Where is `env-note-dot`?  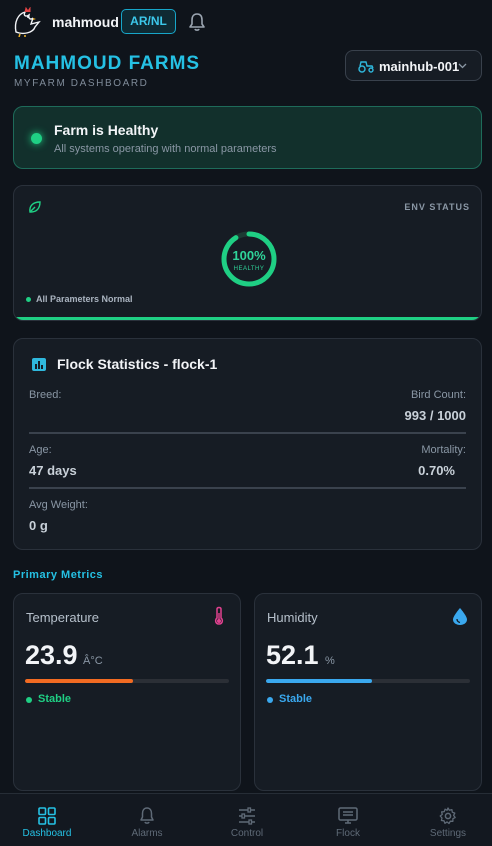 env-note-dot is located at coordinates (28, 299).